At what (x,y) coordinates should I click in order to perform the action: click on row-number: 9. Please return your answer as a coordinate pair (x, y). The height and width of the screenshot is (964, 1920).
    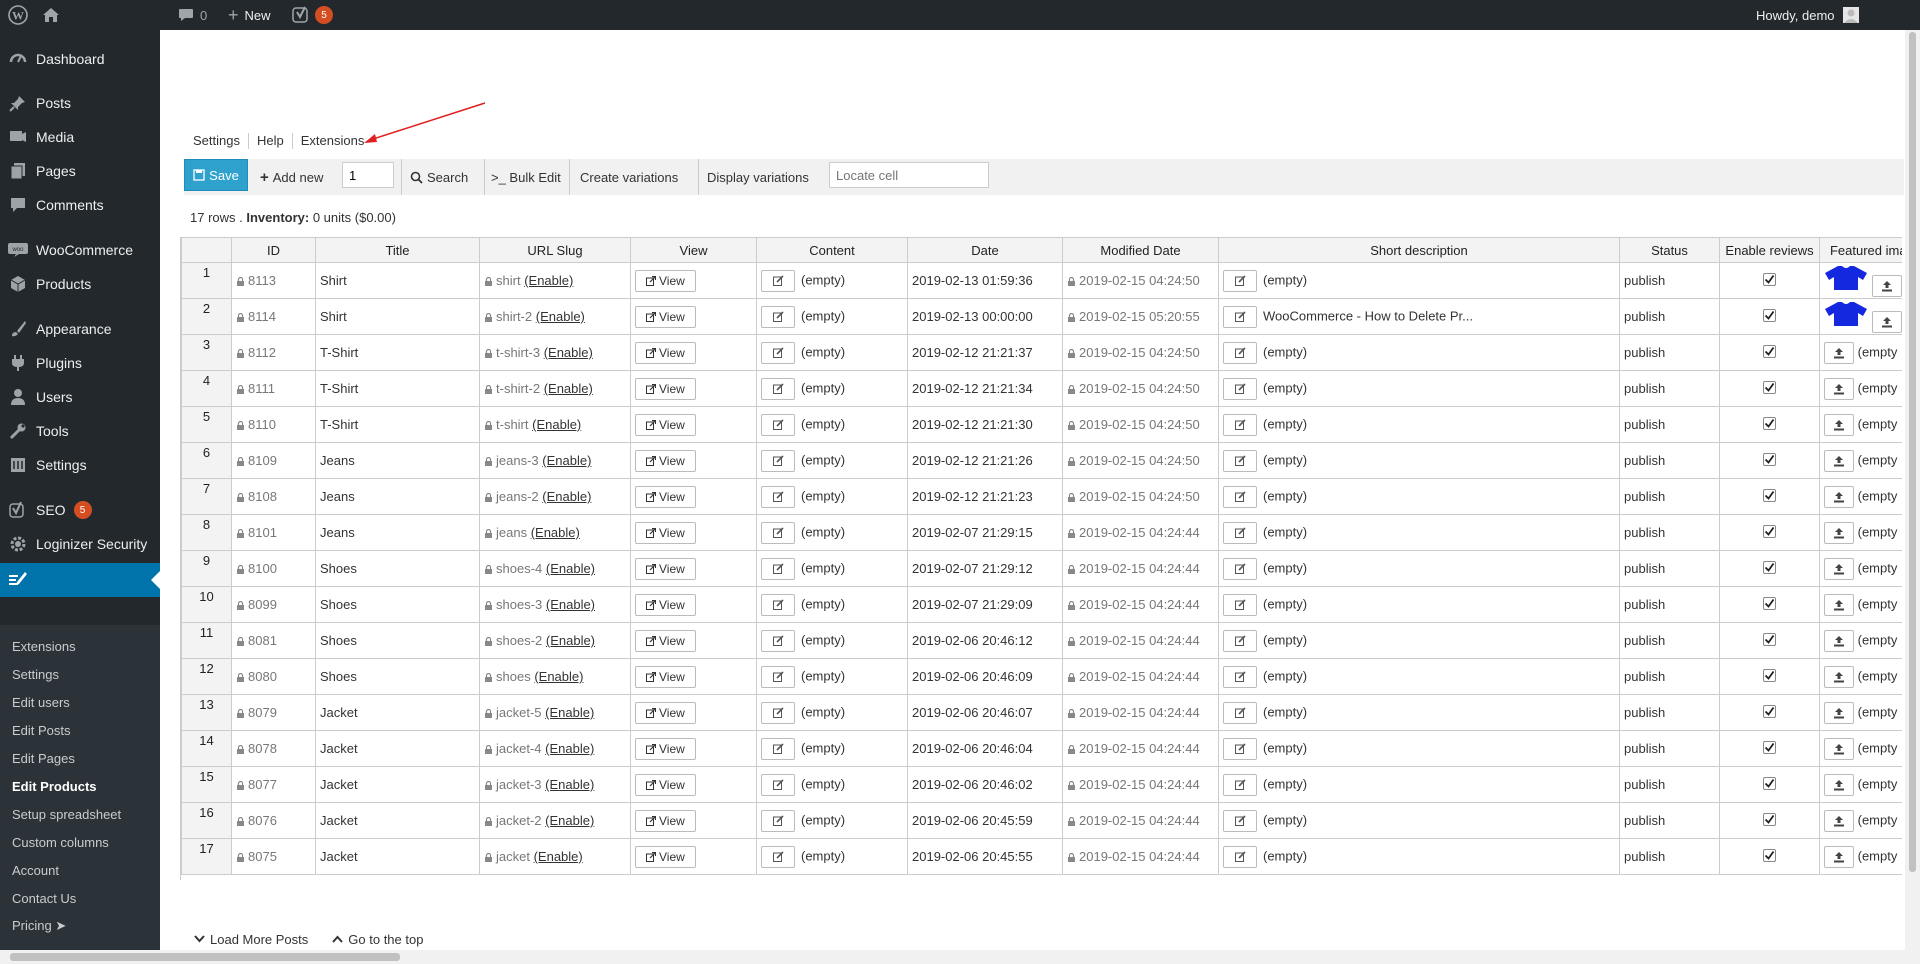
    Looking at the image, I should click on (206, 568).